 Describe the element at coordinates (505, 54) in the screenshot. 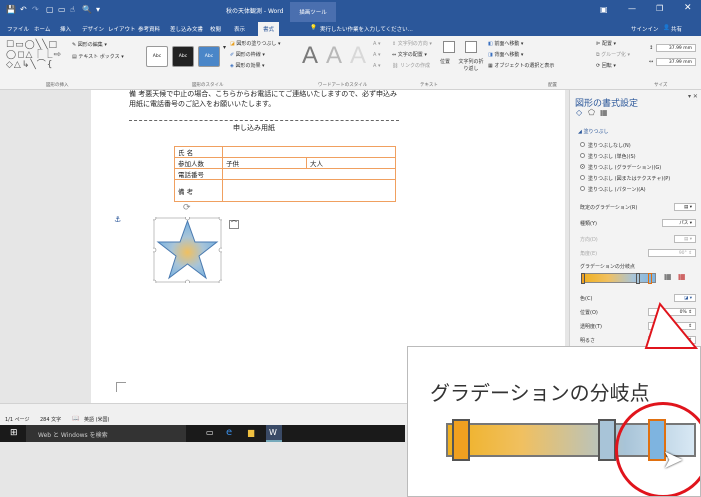

I see `send-backward-button: ◨ 背面へ移動 ▾` at that location.